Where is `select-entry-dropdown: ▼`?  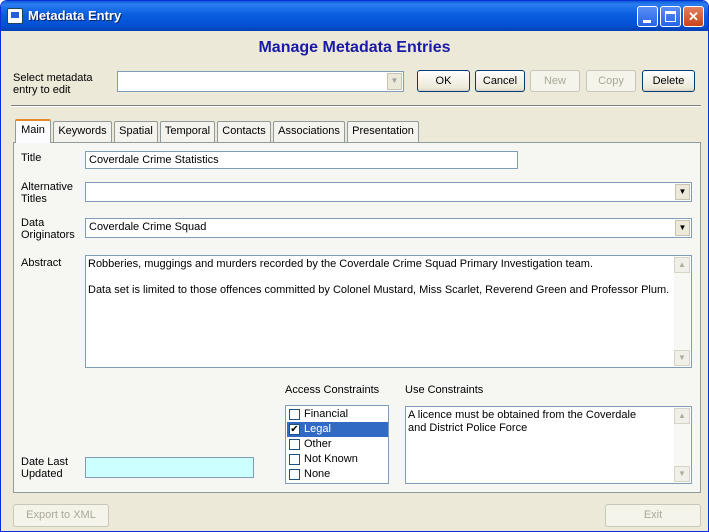 select-entry-dropdown: ▼ is located at coordinates (260, 81).